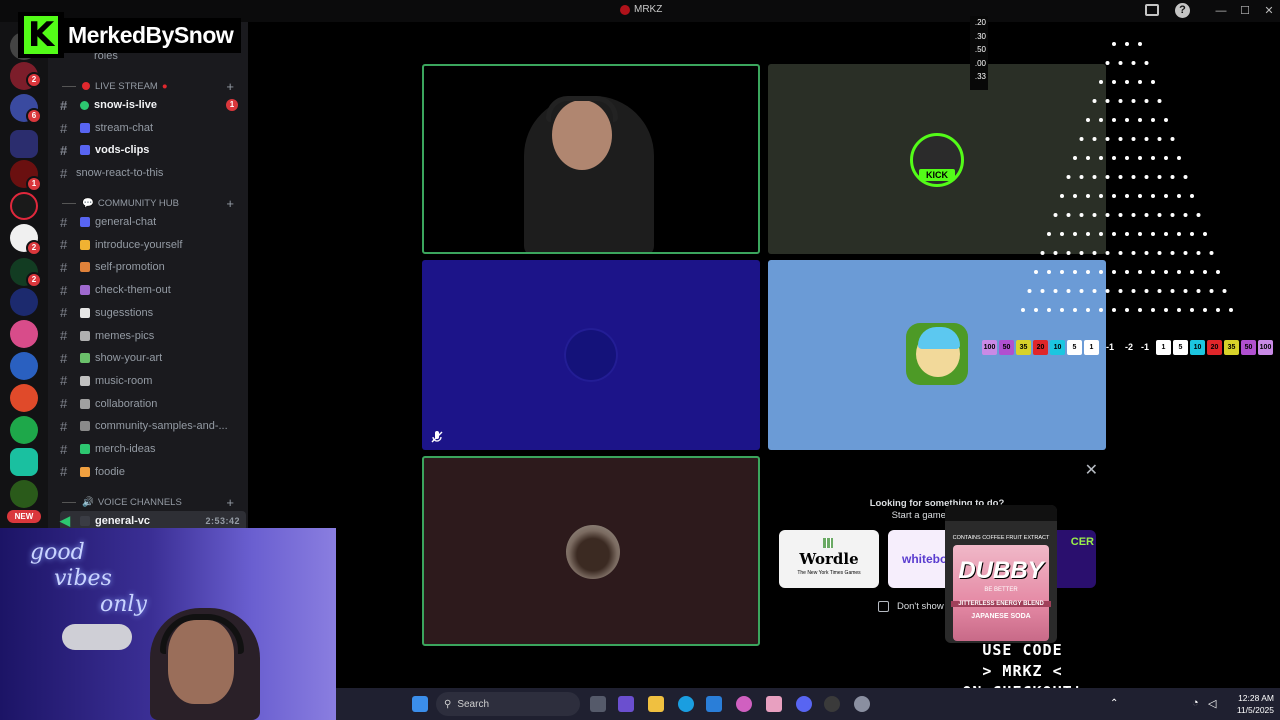 The height and width of the screenshot is (720, 1280). Describe the element at coordinates (1152, 10) in the screenshot. I see `inbox-icon` at that location.